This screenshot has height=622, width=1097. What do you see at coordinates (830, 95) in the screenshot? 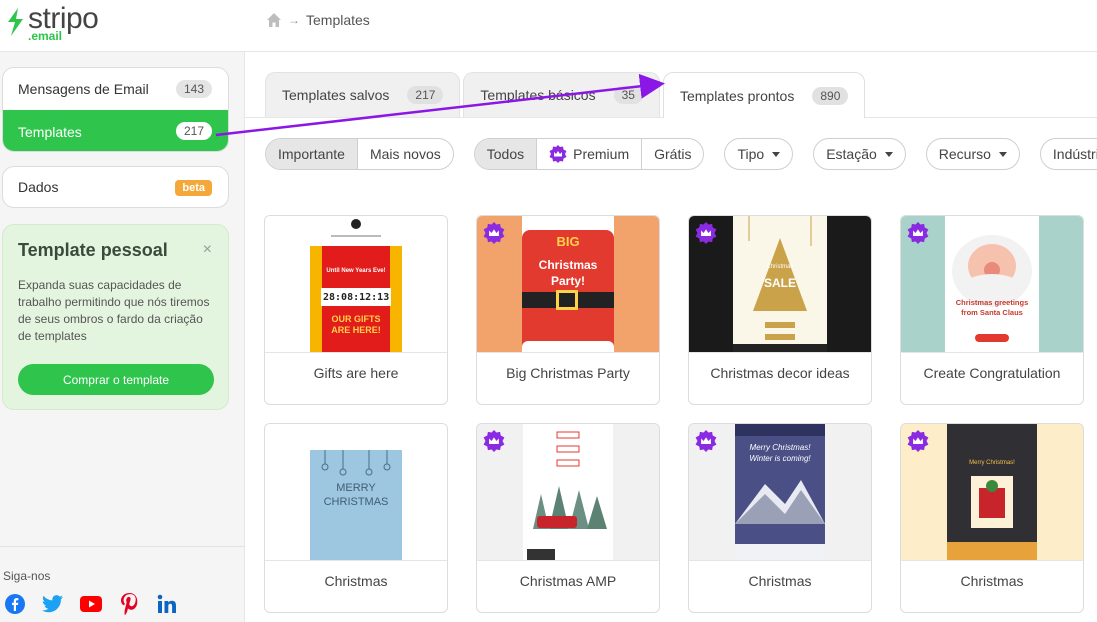
I see `tab-count: 890` at bounding box center [830, 95].